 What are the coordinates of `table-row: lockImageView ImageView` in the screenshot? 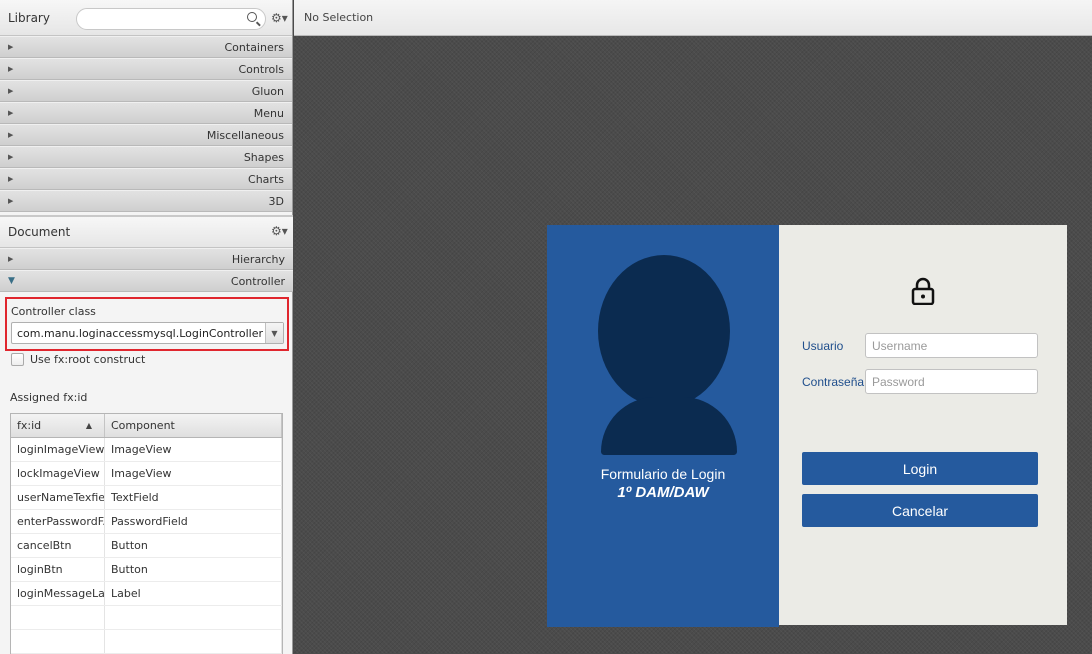 It's located at (146, 474).